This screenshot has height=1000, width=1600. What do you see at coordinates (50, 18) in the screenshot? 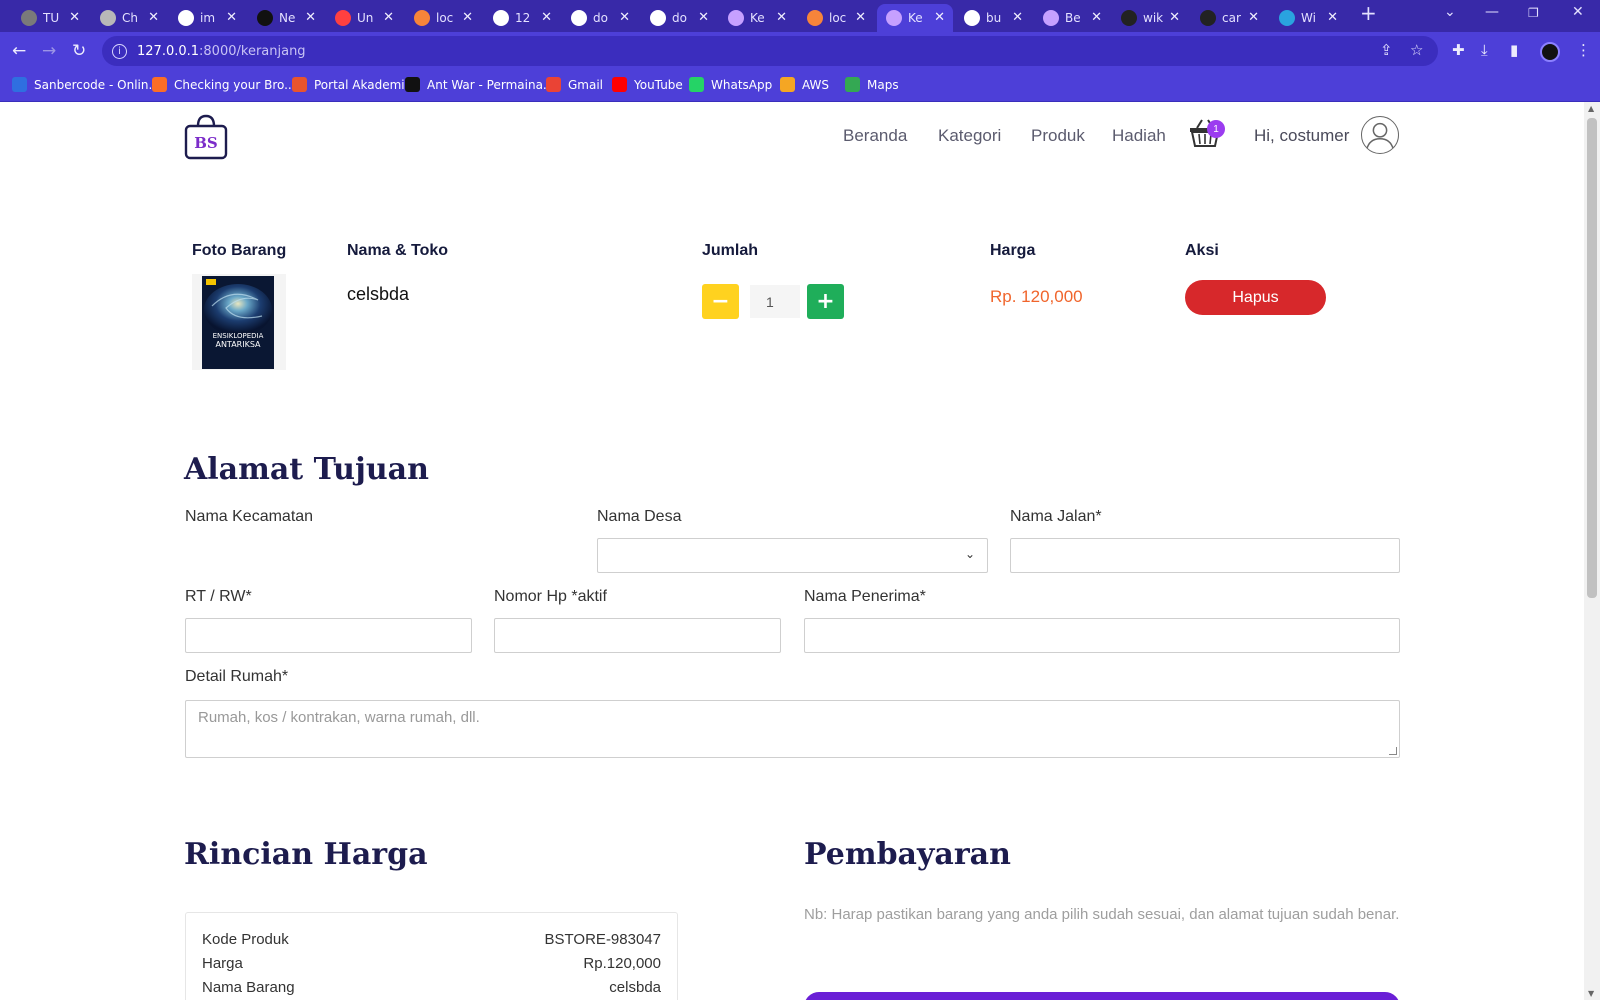
I see `browser-tab: TU ✕` at bounding box center [50, 18].